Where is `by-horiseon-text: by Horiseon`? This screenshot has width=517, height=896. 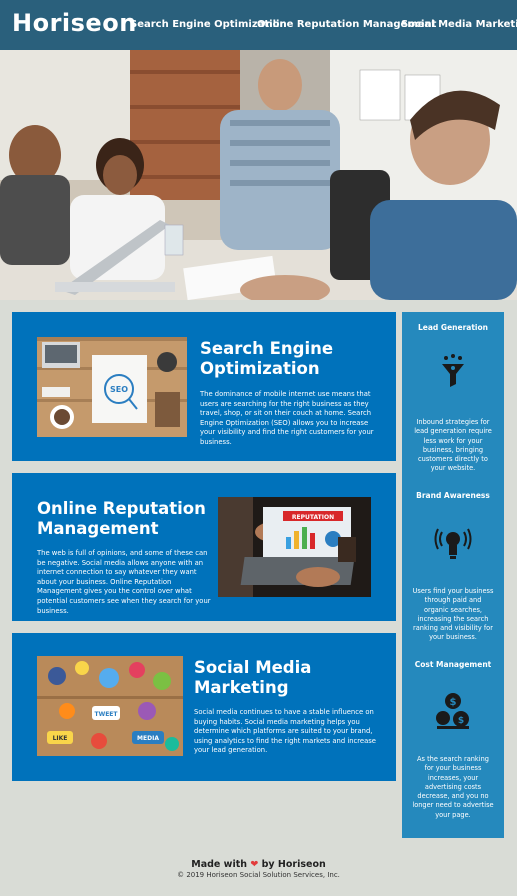 by-horiseon-text: by Horiseon is located at coordinates (293, 864).